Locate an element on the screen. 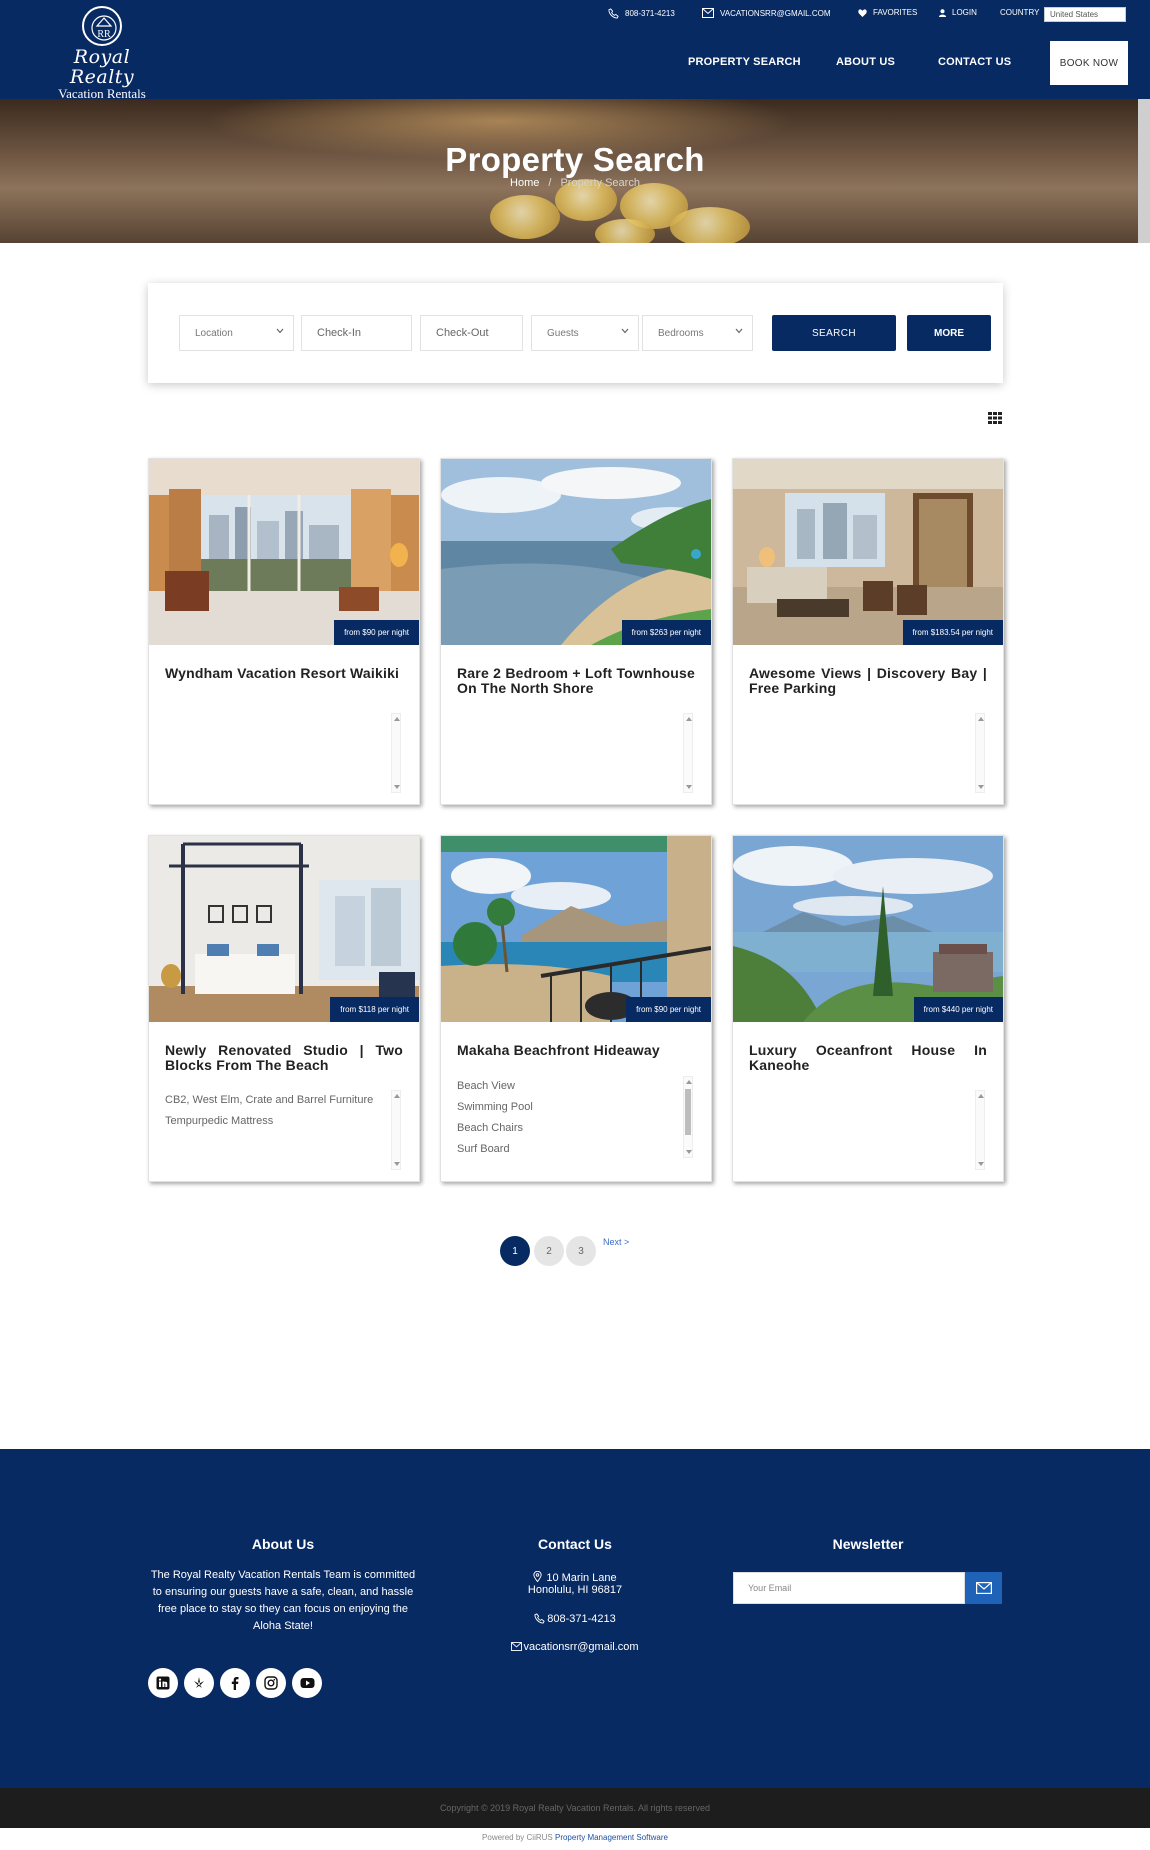 This screenshot has height=1850, width=1150. footer-address-line1: 10 Marin Lane is located at coordinates (581, 1578).